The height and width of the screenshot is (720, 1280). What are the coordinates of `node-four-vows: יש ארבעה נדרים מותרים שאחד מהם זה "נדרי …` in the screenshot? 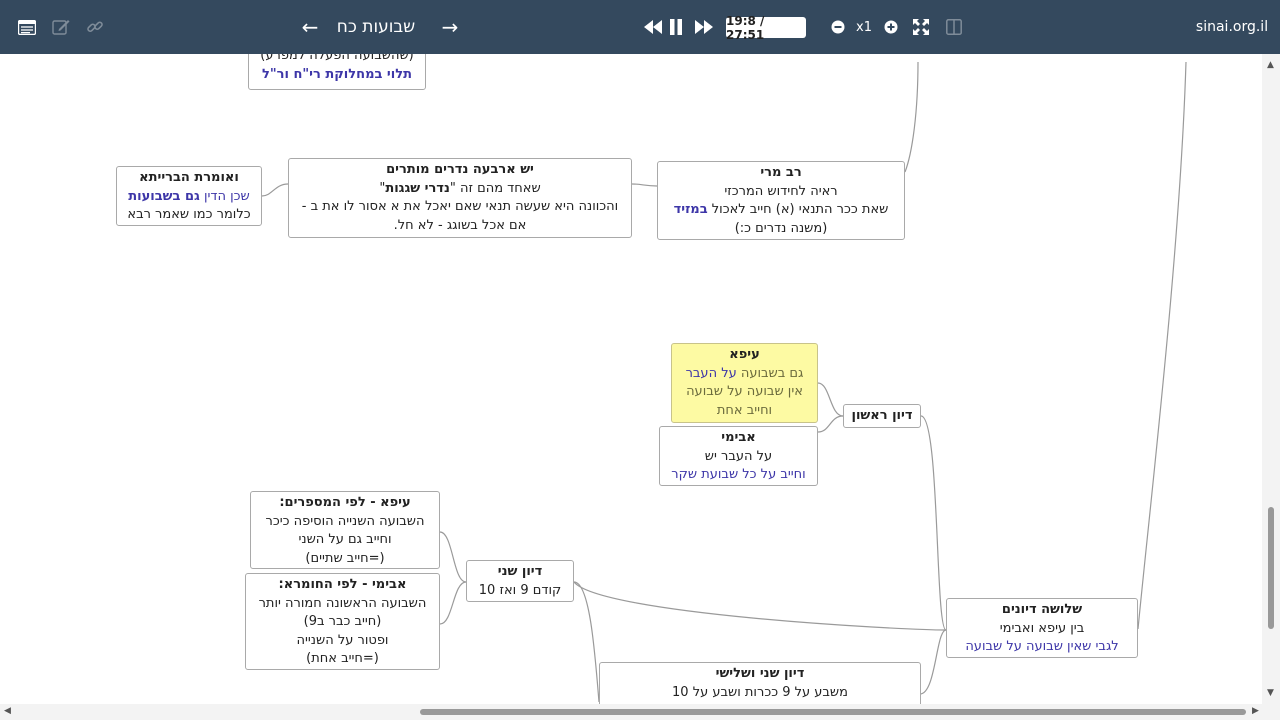 It's located at (460, 198).